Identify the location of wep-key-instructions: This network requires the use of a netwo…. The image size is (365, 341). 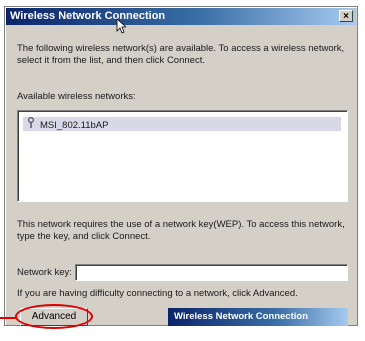
(181, 230).